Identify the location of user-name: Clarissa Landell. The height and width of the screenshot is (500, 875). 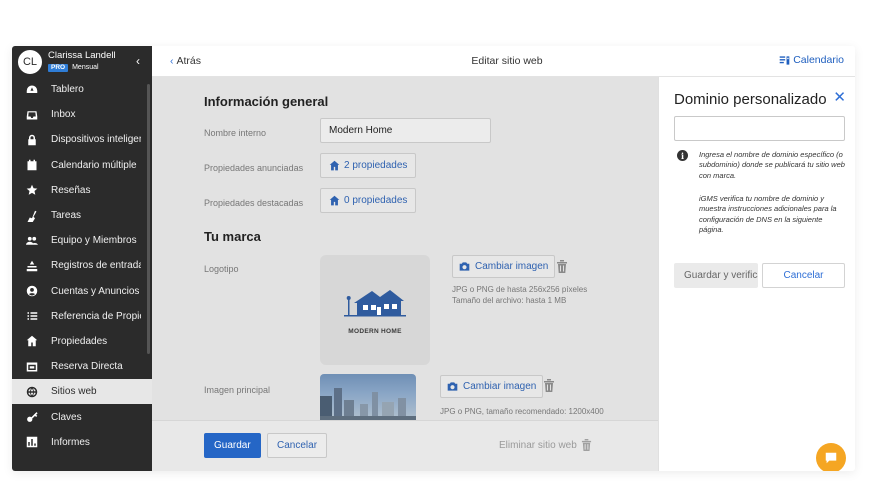
(82, 55).